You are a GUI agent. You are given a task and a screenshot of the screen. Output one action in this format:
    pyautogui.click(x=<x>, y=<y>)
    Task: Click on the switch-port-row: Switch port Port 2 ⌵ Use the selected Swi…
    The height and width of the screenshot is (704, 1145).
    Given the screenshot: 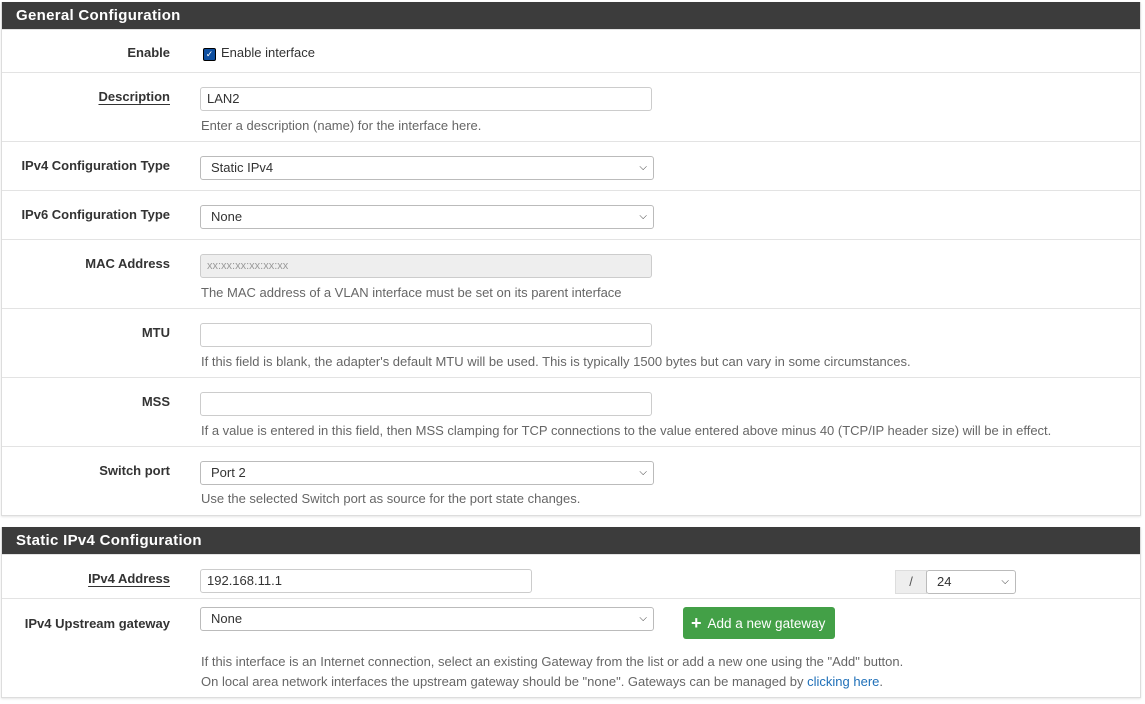 What is the action you would take?
    pyautogui.click(x=571, y=480)
    